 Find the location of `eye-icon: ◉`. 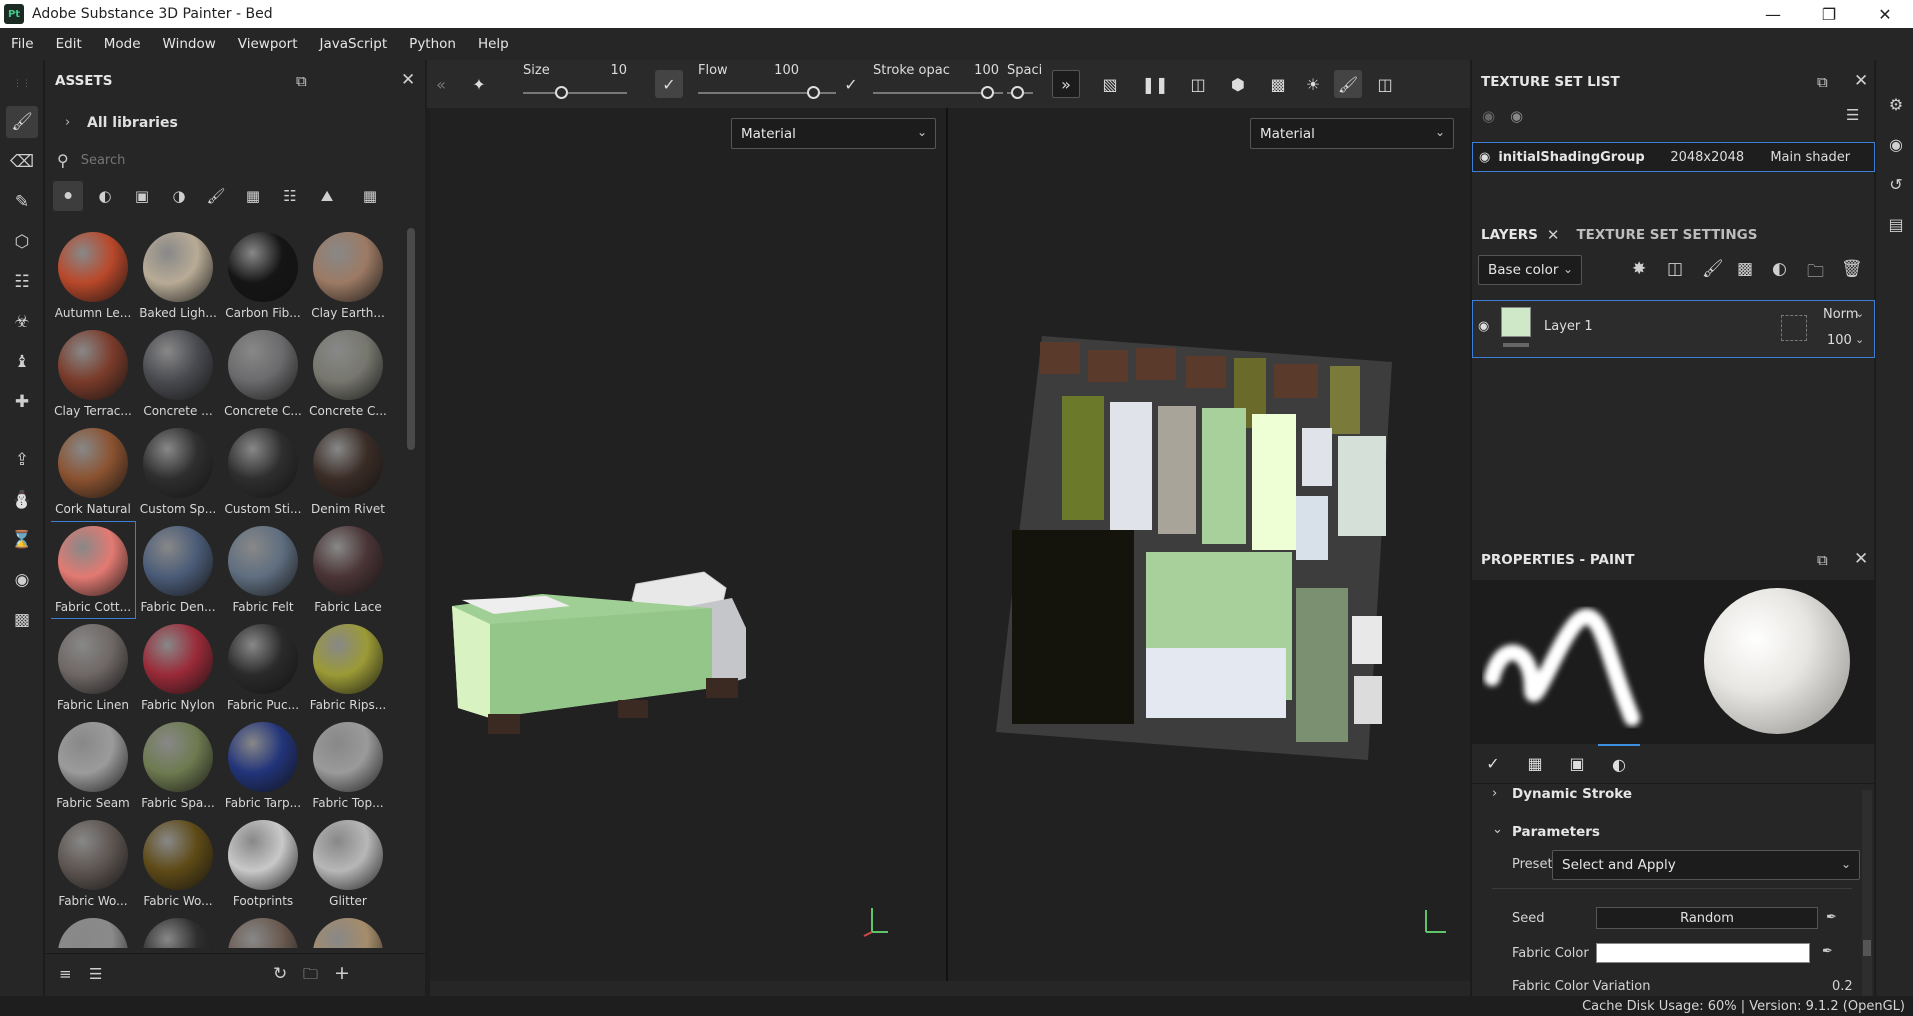

eye-icon: ◉ is located at coordinates (1484, 157).